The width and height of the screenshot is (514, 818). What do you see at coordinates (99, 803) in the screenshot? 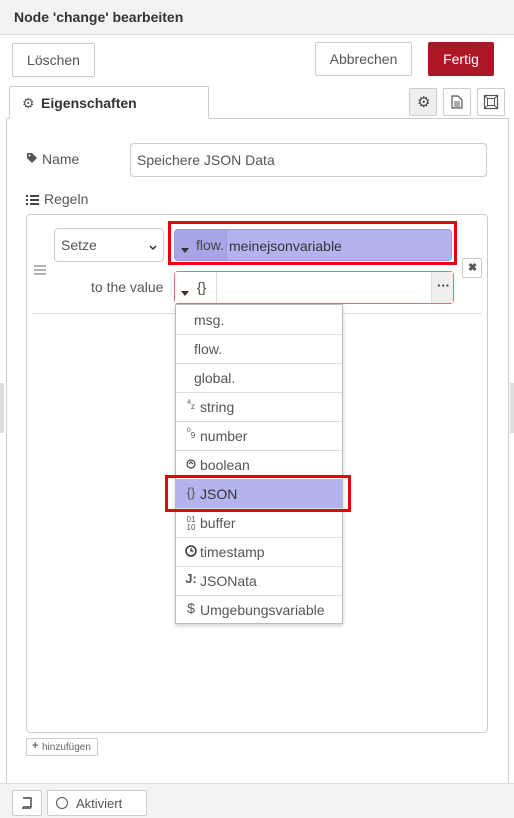
I see `enabled-label: Aktiviert` at bounding box center [99, 803].